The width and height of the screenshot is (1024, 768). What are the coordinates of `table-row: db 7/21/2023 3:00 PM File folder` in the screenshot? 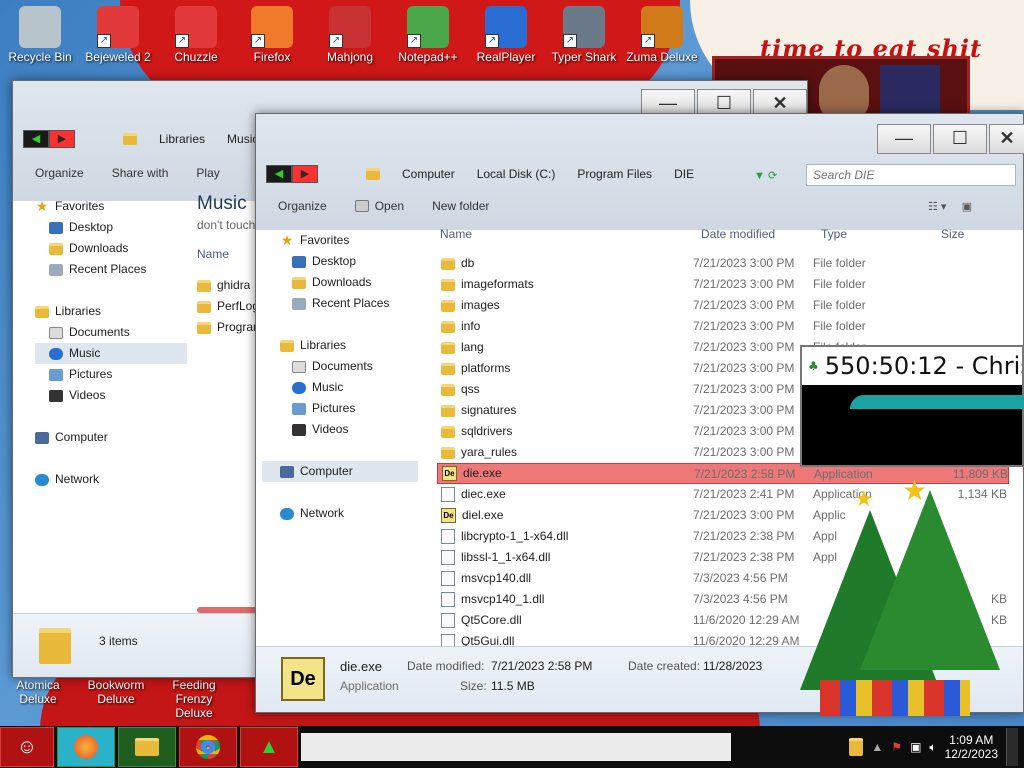 It's located at (723, 263).